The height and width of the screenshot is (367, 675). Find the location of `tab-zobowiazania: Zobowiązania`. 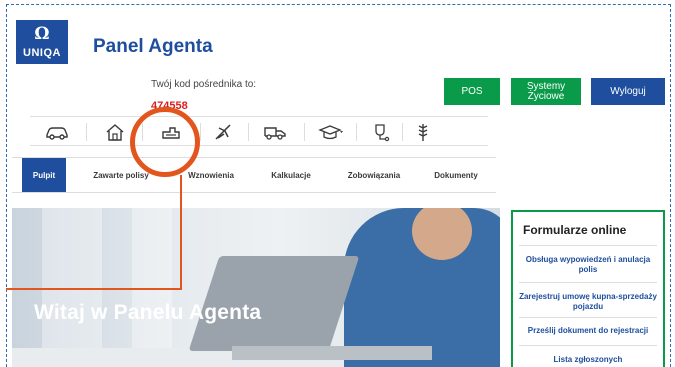

tab-zobowiazania: Zobowiązania is located at coordinates (374, 175).